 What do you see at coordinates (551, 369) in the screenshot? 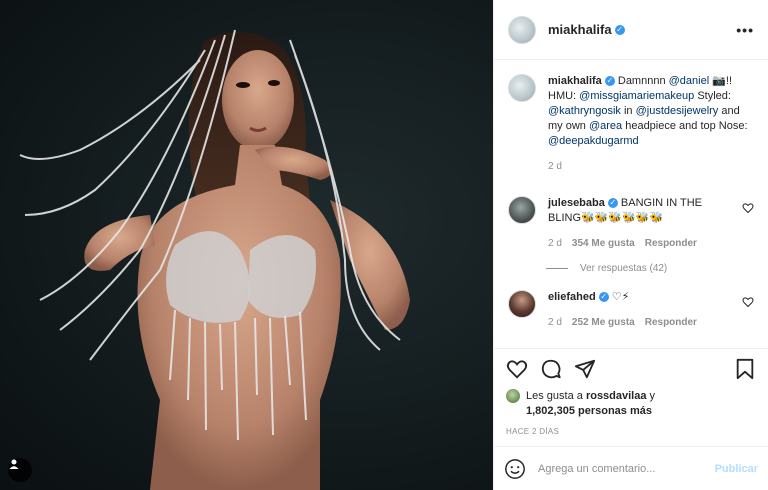
I see `comment-icon` at bounding box center [551, 369].